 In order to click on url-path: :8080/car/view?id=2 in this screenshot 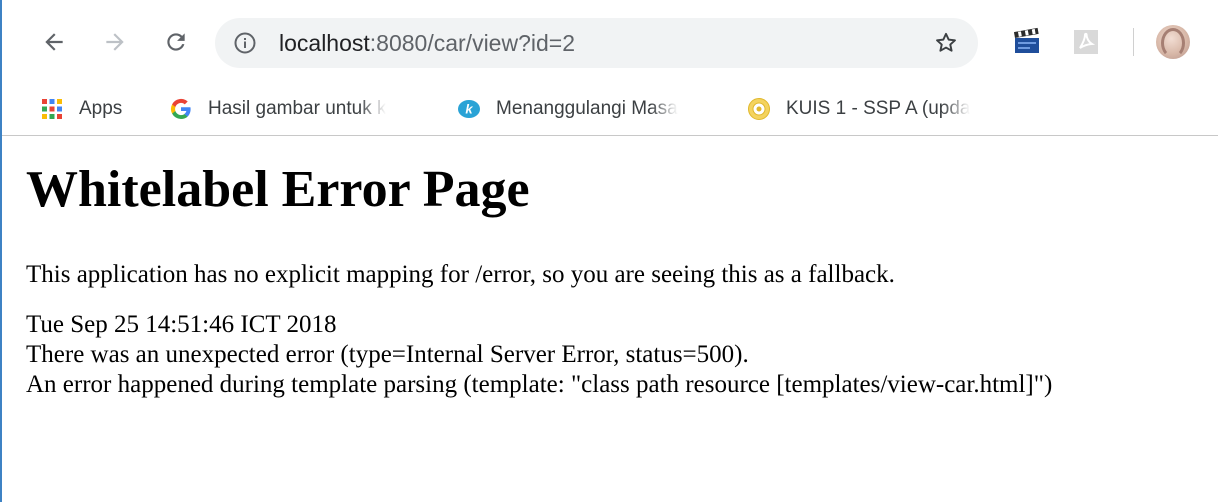, I will do `click(472, 43)`.